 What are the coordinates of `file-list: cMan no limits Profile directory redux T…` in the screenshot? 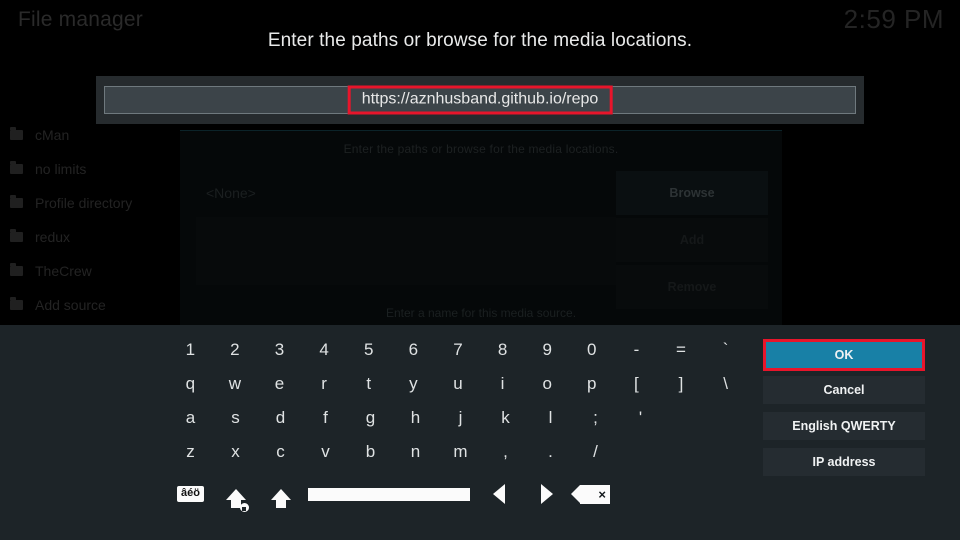 It's located at (95, 220).